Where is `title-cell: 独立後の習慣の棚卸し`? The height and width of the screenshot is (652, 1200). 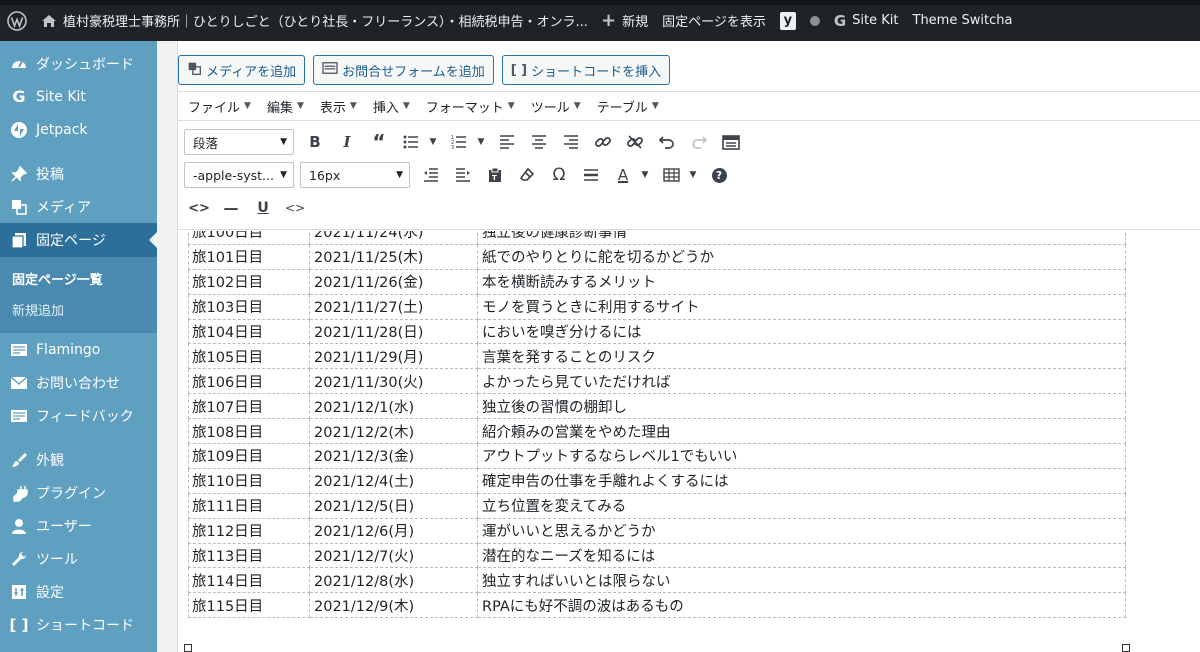 title-cell: 独立後の習慣の棚卸し is located at coordinates (801, 406).